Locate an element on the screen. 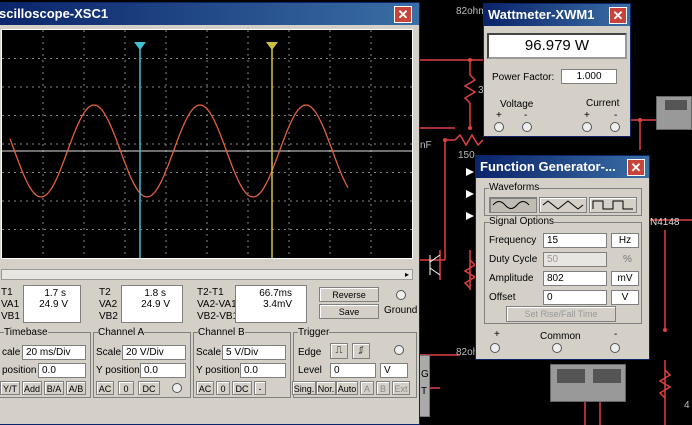 The width and height of the screenshot is (692, 425). delta-readout-box: 66.7ms 3.4mV is located at coordinates (271, 304).